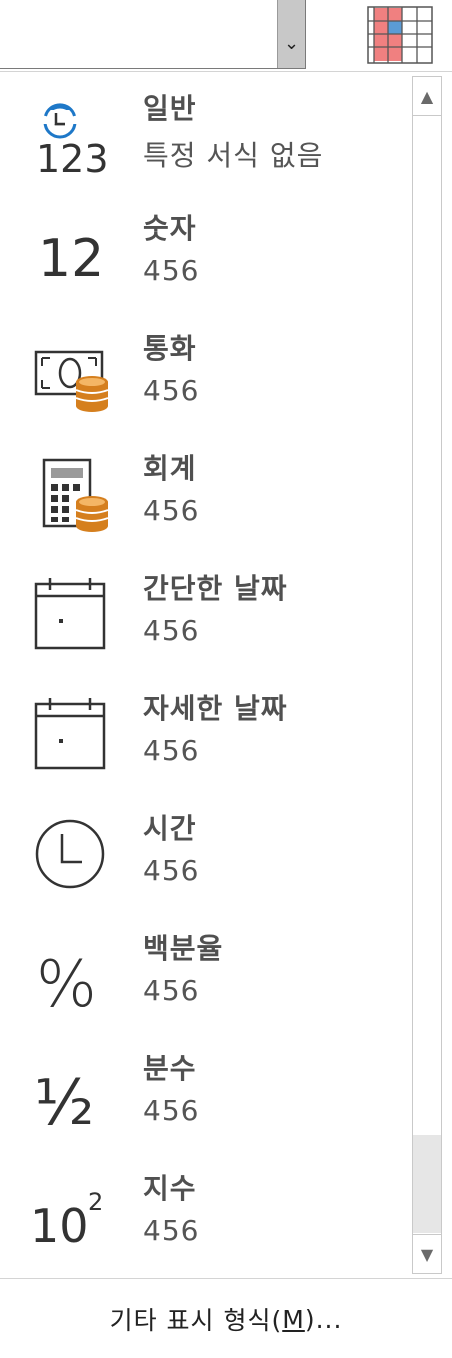 The image size is (452, 1358). Describe the element at coordinates (59, 1226) in the screenshot. I see `scientific-icon-base: 10` at that location.